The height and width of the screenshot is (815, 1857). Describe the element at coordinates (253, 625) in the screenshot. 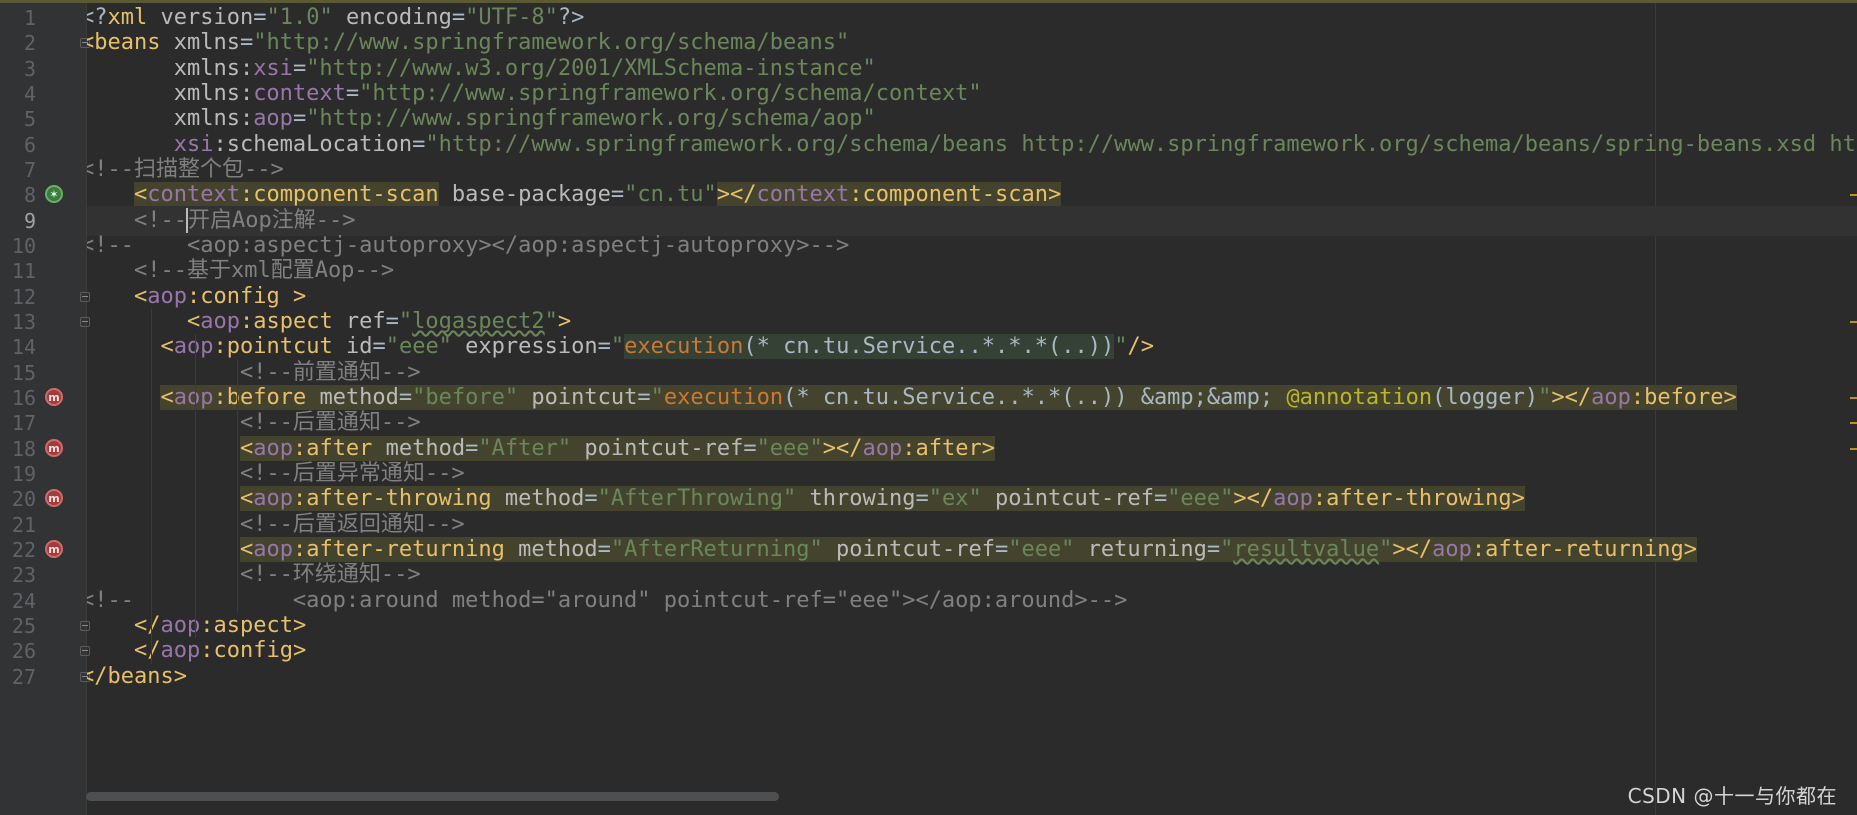

I see `code-token: :aspect>` at that location.